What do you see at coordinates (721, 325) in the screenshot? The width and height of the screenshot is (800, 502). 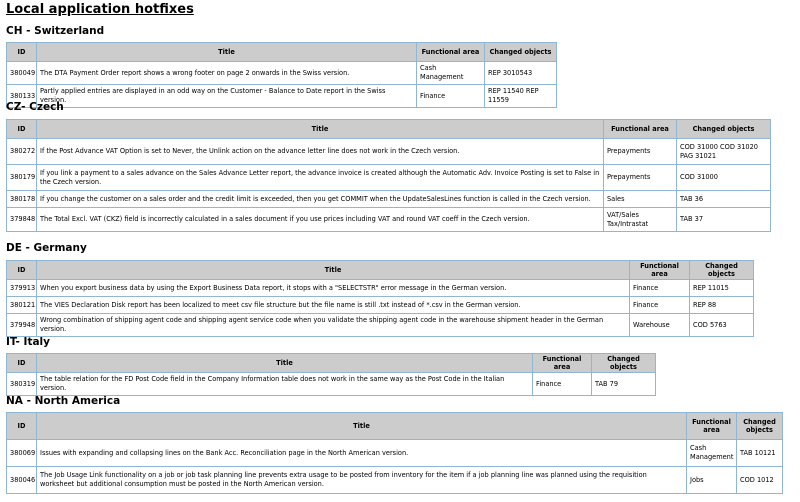 I see `row-changed-objects: COD 5763` at bounding box center [721, 325].